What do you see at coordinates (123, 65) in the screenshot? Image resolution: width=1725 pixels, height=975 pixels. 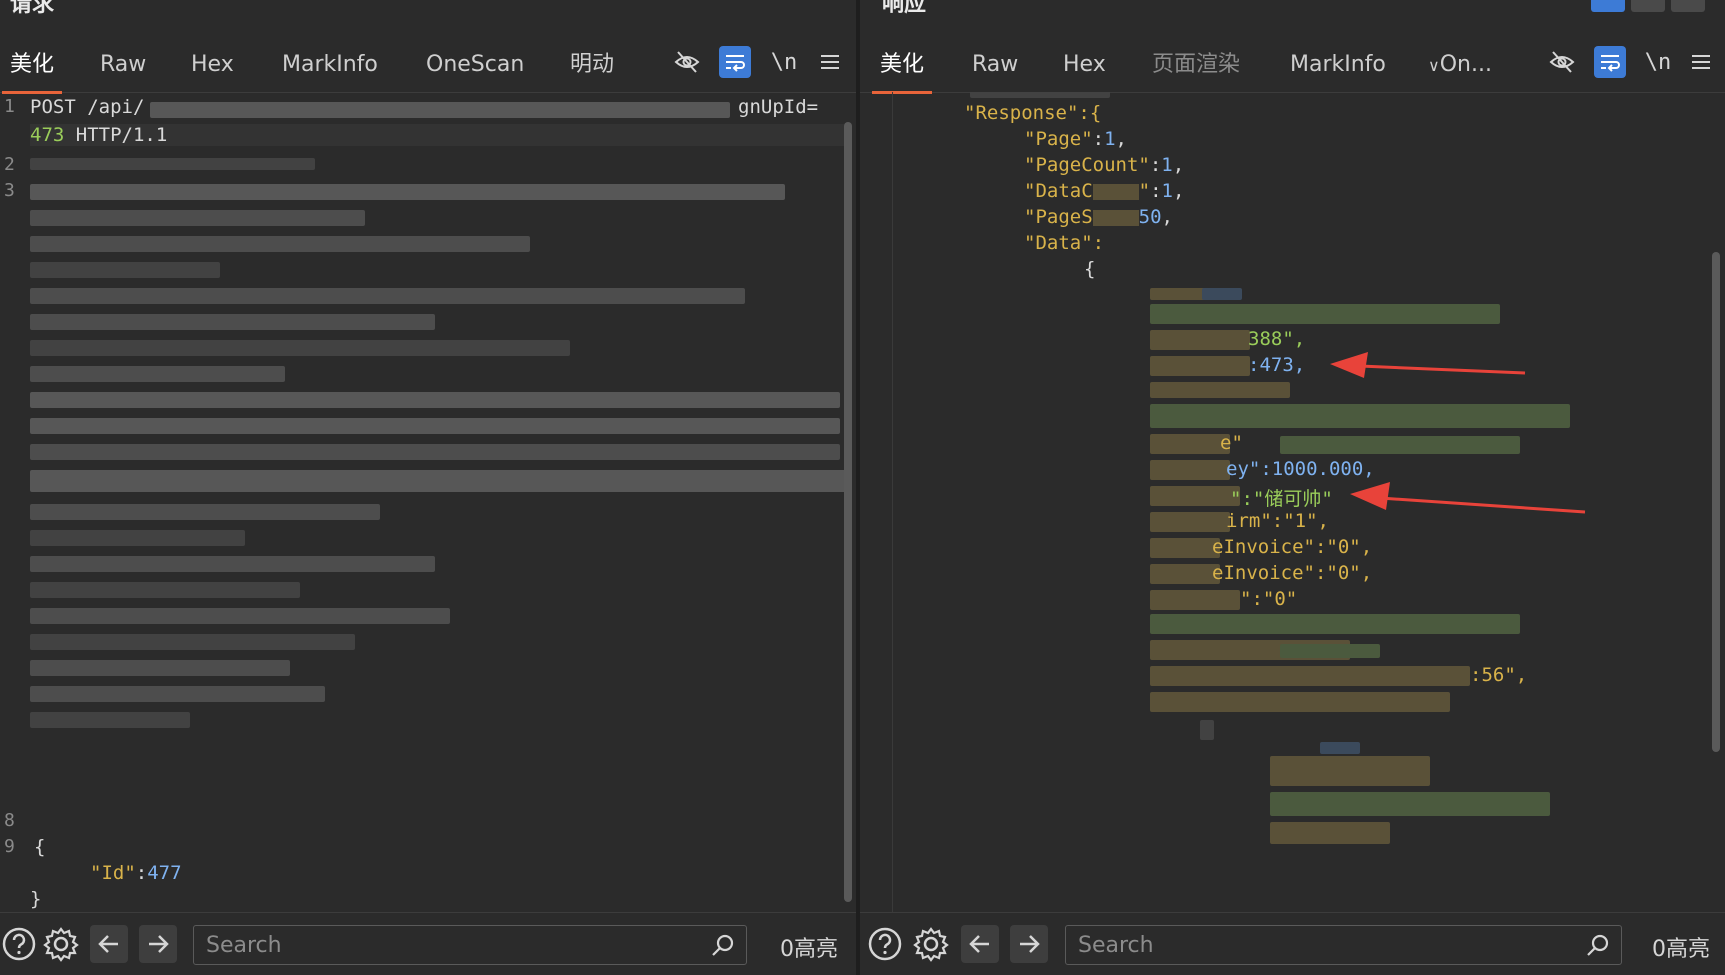 I see `request-tab-raw: Raw` at bounding box center [123, 65].